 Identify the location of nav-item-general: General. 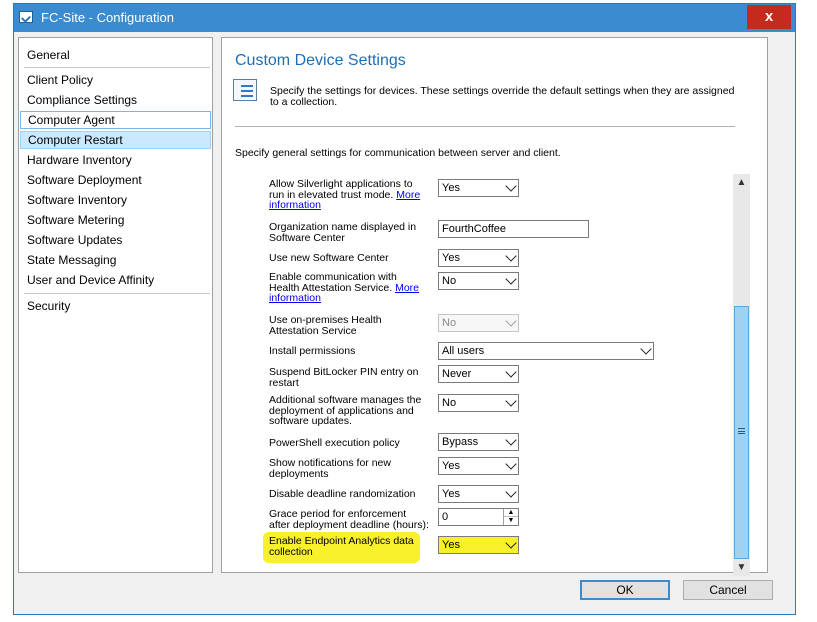
(115, 55).